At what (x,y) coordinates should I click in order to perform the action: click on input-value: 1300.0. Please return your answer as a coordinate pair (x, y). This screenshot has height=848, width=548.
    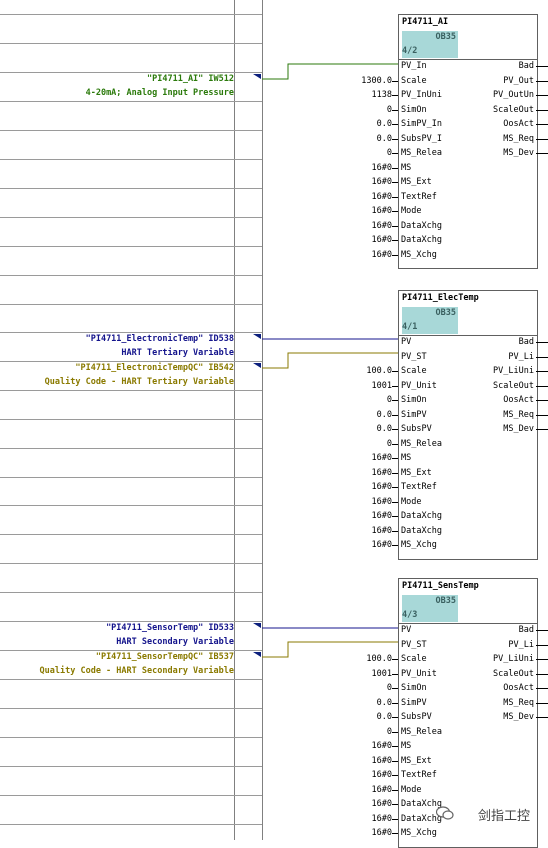
    Looking at the image, I should click on (376, 81).